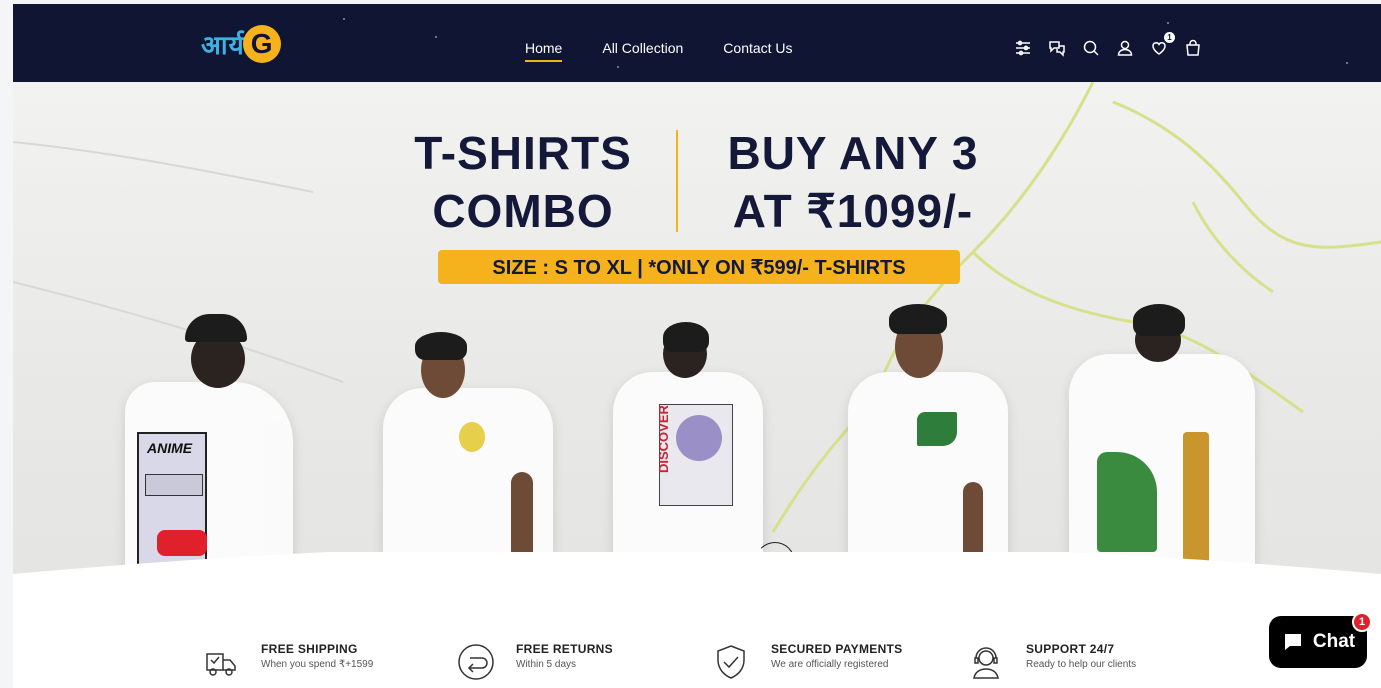 Image resolution: width=1381 pixels, height=688 pixels. I want to click on cart-icon, so click(1193, 48).